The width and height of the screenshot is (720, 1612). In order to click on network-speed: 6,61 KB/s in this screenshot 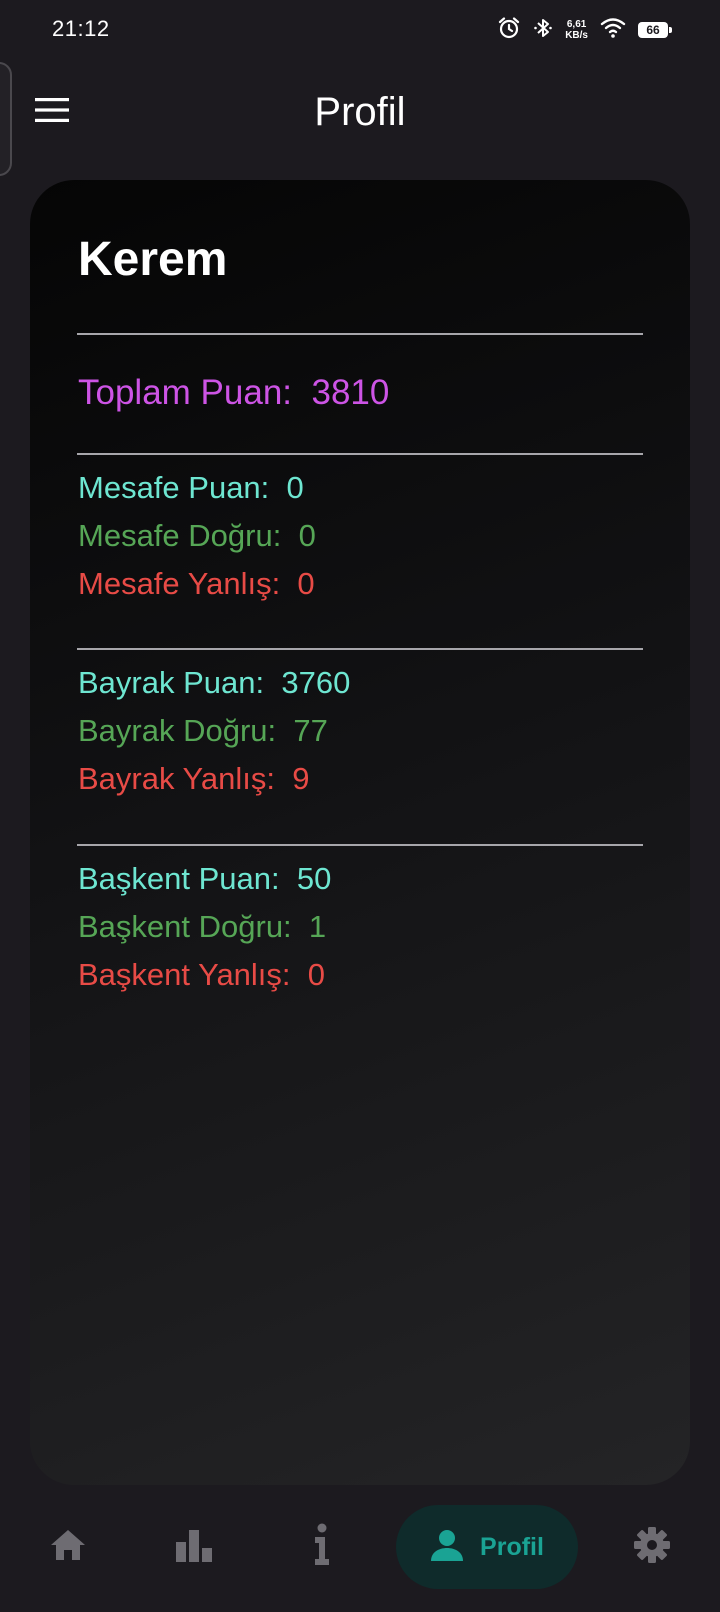, I will do `click(576, 30)`.